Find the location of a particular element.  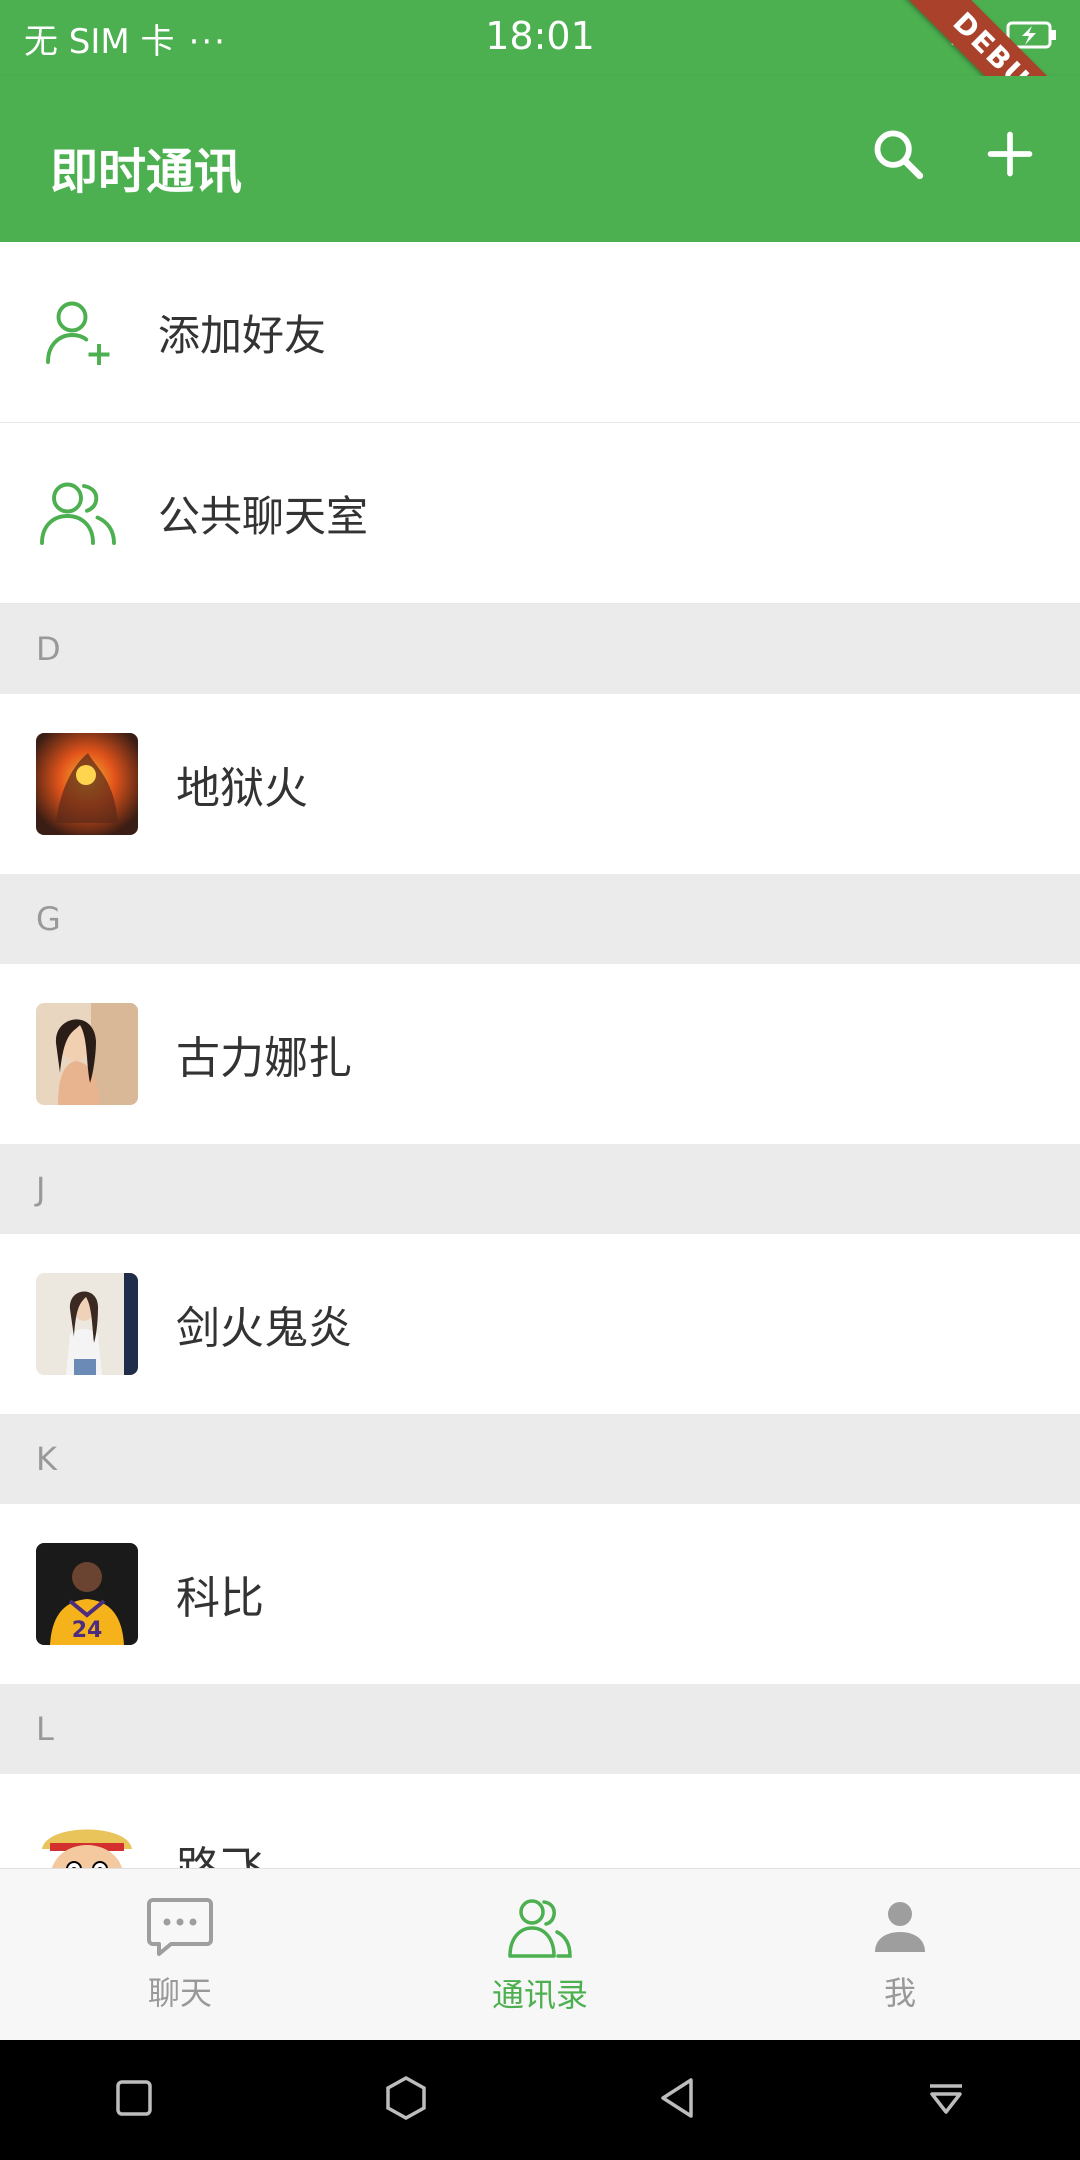

bottom-navigation: 聊天 通讯录 我 is located at coordinates (540, 1954).